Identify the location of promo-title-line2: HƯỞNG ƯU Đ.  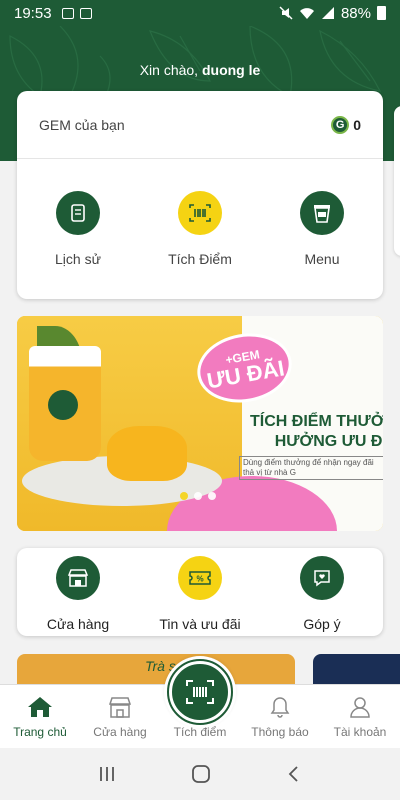
(328, 441).